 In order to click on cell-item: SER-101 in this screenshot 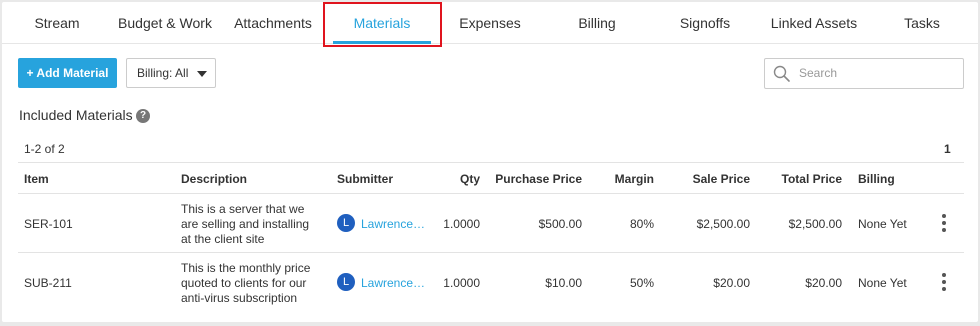, I will do `click(48, 224)`.